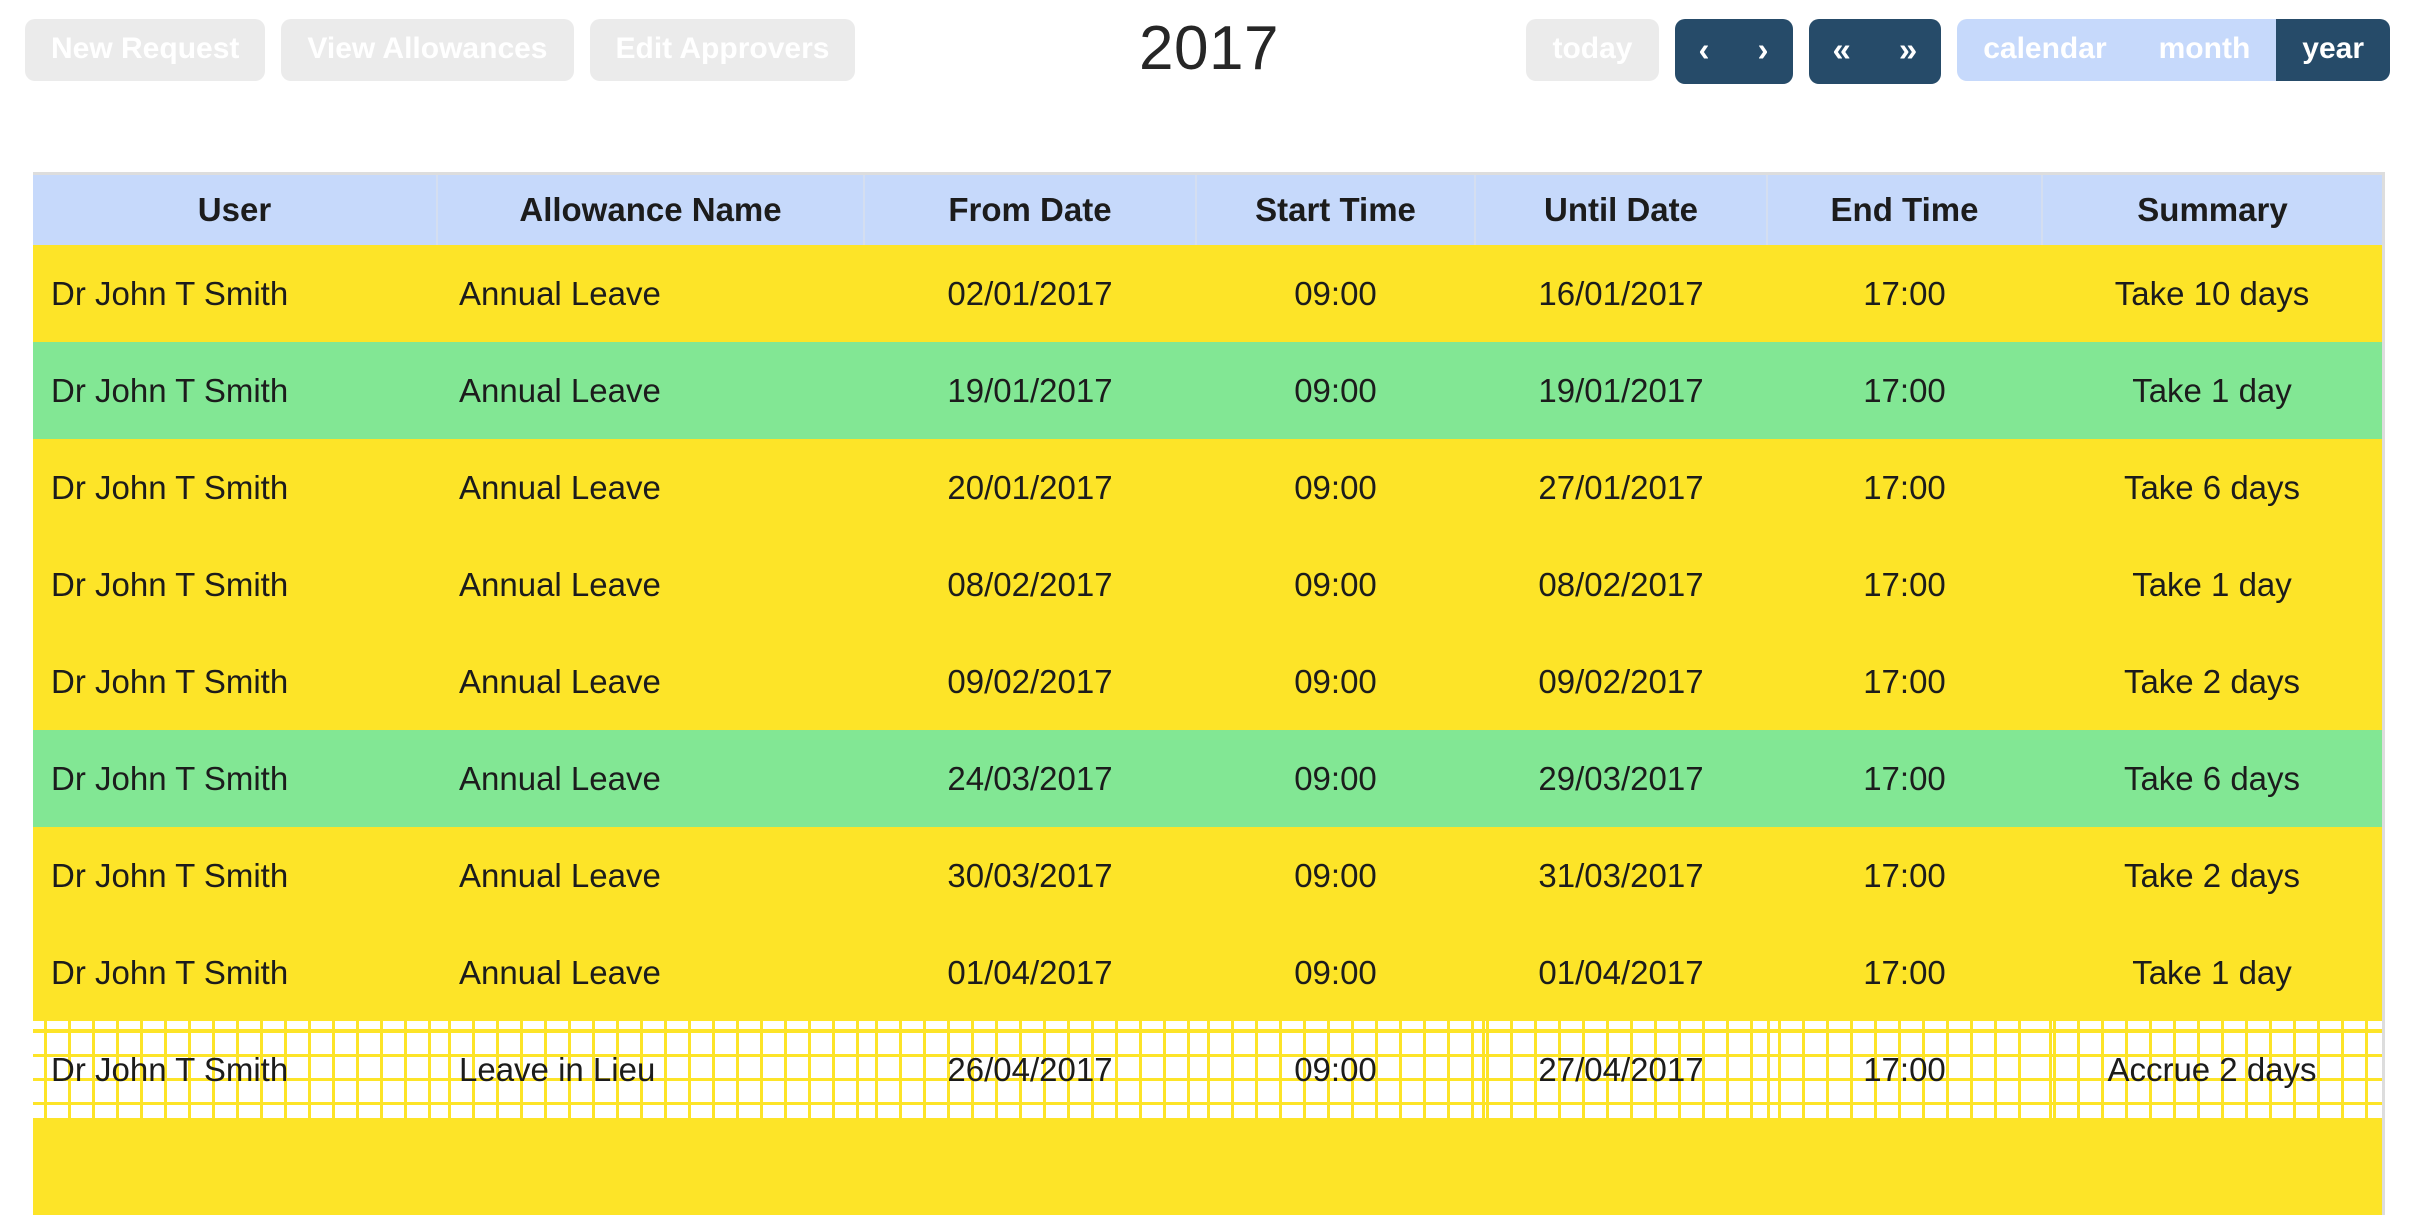 The height and width of the screenshot is (1215, 2418). I want to click on view-allowances-button: View Allowances, so click(427, 50).